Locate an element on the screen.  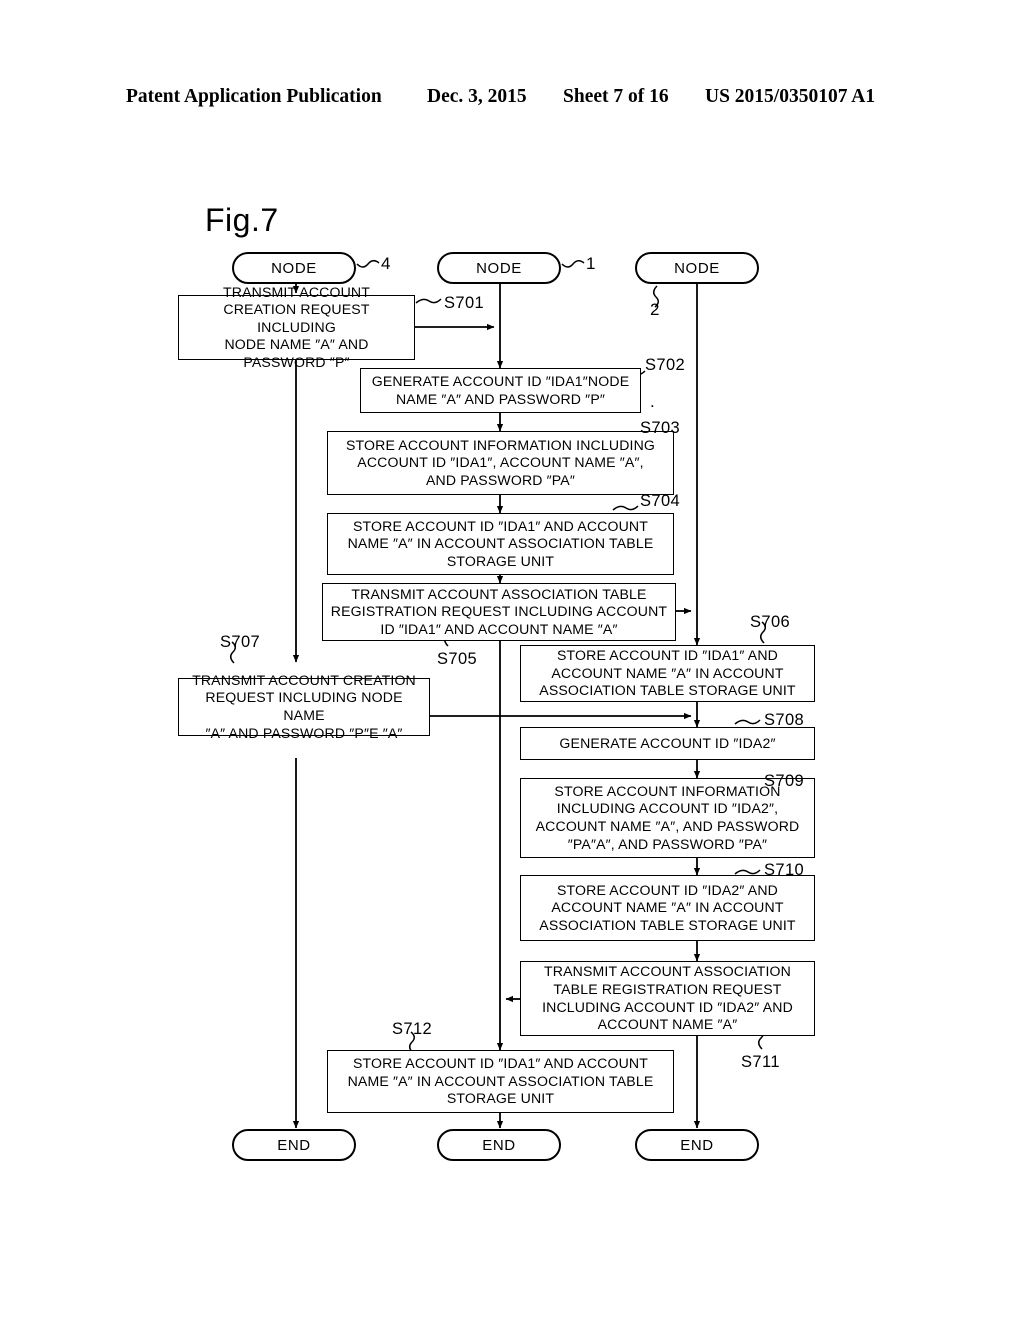
box-line: NAME ″A″ AND PASSWORD ″P″ is located at coordinates (500, 398).